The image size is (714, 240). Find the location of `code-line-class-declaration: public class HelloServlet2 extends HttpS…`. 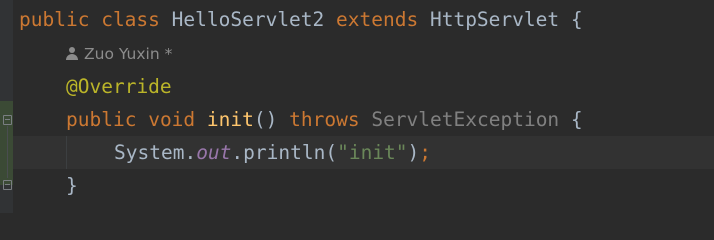

code-line-class-declaration: public class HelloServlet2 extends HttpS… is located at coordinates (301, 20).